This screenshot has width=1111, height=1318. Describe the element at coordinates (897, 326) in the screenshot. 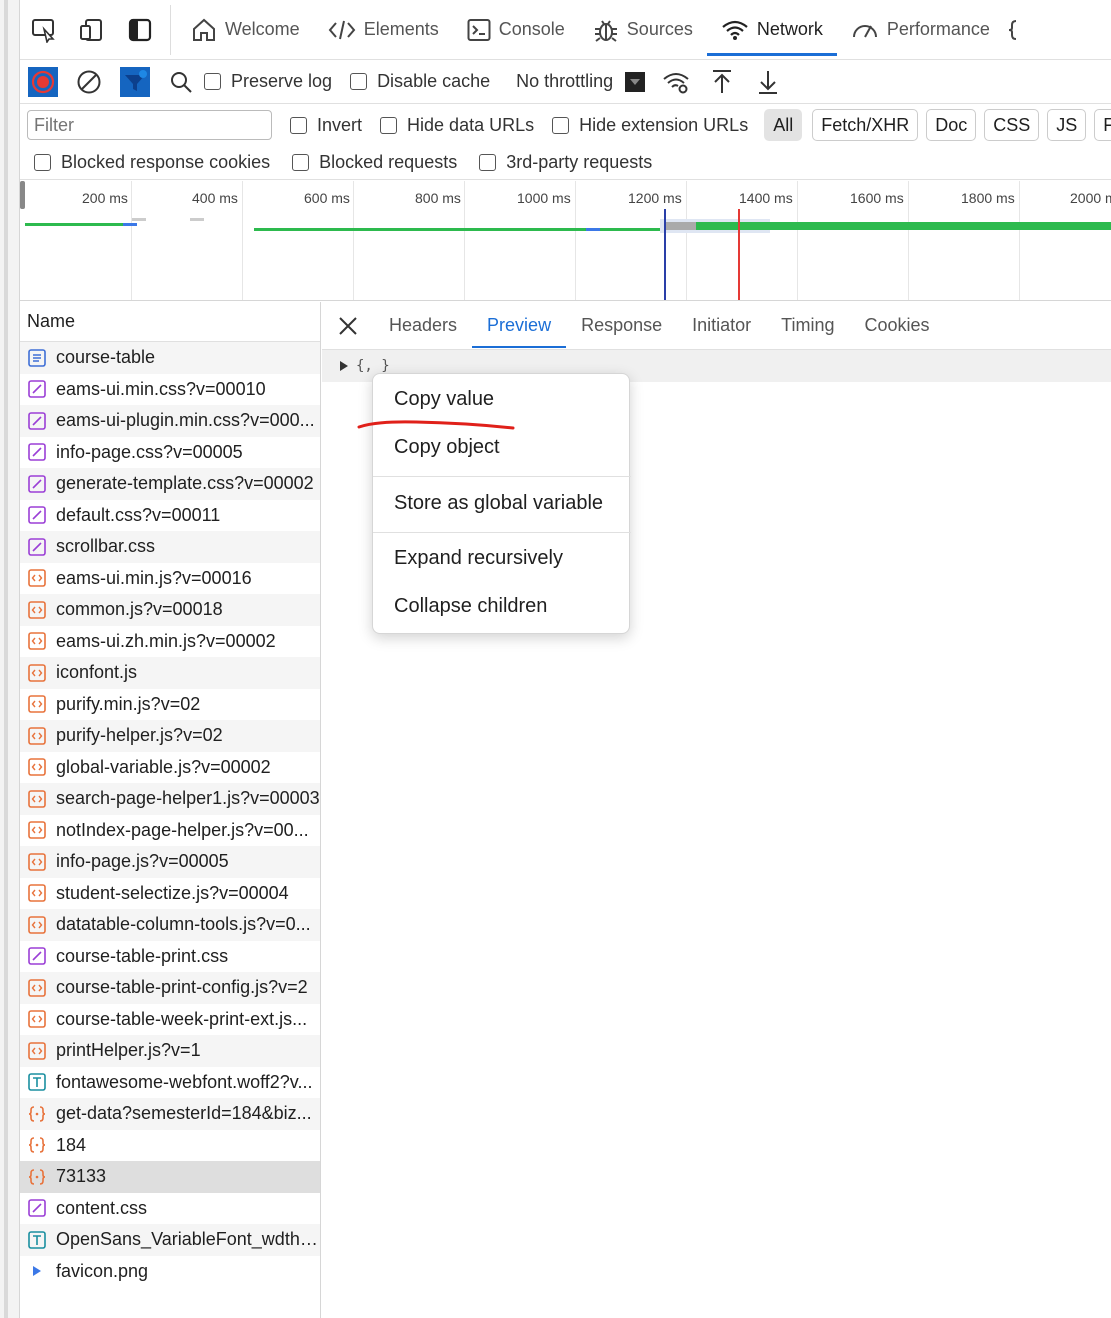

I see `tab-cookies: Cookies` at that location.